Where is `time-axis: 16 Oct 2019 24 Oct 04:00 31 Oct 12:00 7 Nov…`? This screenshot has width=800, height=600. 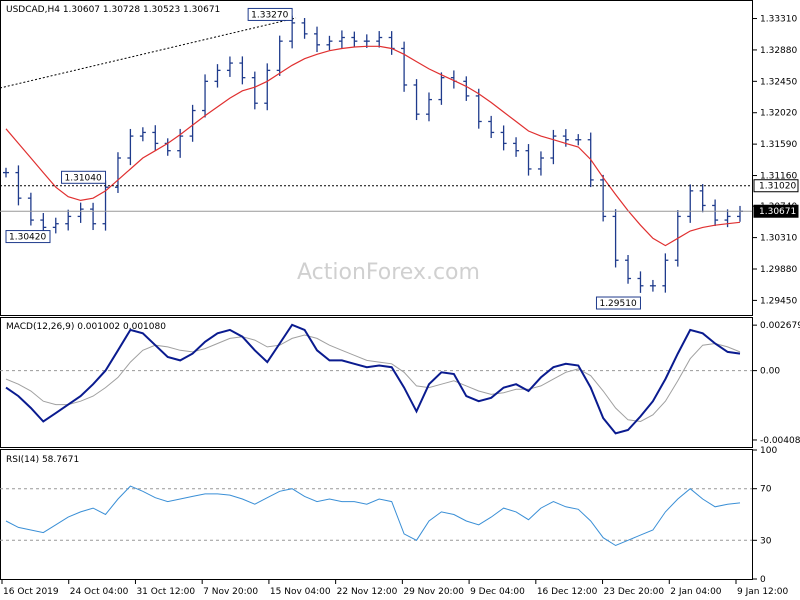 time-axis: 16 Oct 2019 24 Oct 04:00 31 Oct 12:00 7 Nov… is located at coordinates (395, 588).